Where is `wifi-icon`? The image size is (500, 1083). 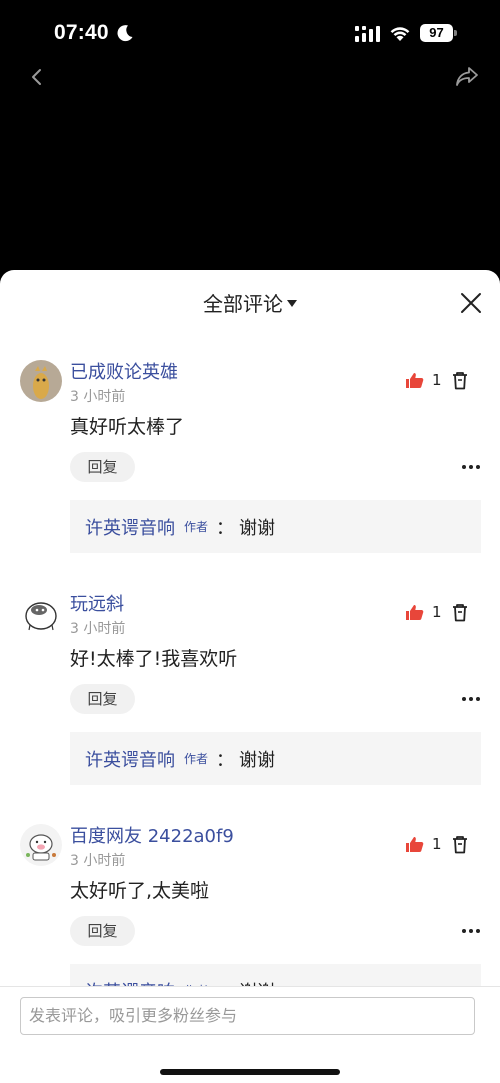
wifi-icon is located at coordinates (400, 34).